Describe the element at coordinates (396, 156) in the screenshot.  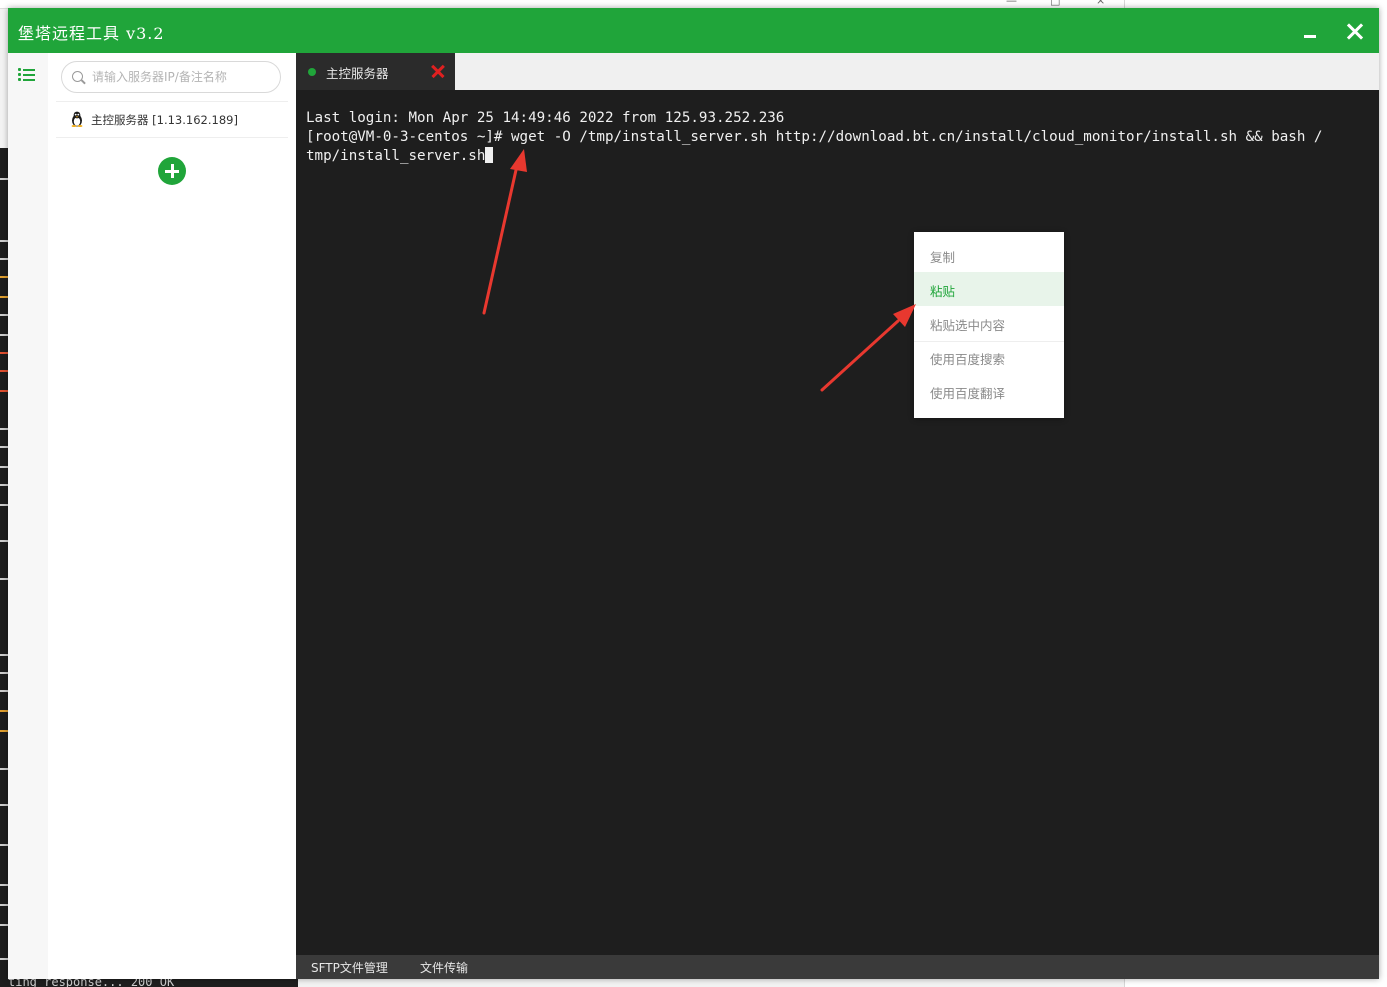
I see `terminal-line-text: tmp/install_server.sh` at that location.